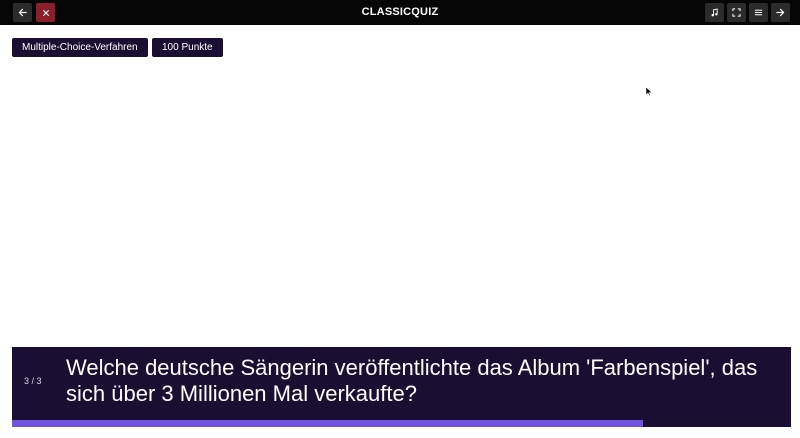  What do you see at coordinates (80, 47) in the screenshot?
I see `mode-chip: Multiple-Choice-Verfahren` at bounding box center [80, 47].